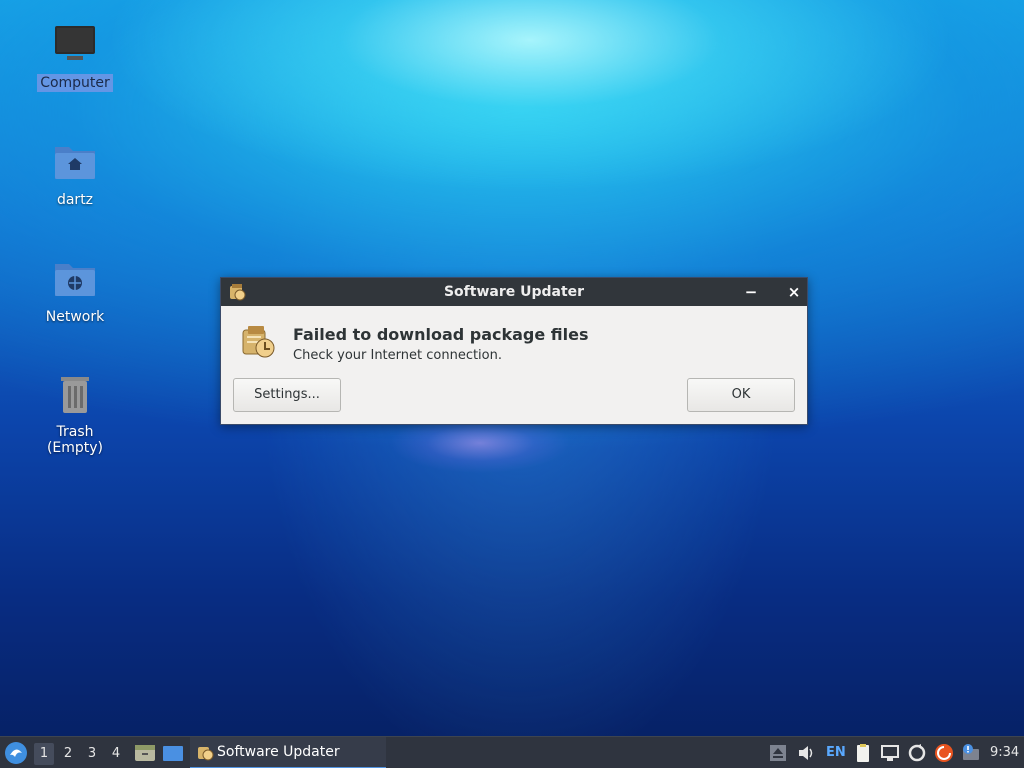 The height and width of the screenshot is (768, 1024). I want to click on taskbar-task-software-updater: Software Updater, so click(288, 752).